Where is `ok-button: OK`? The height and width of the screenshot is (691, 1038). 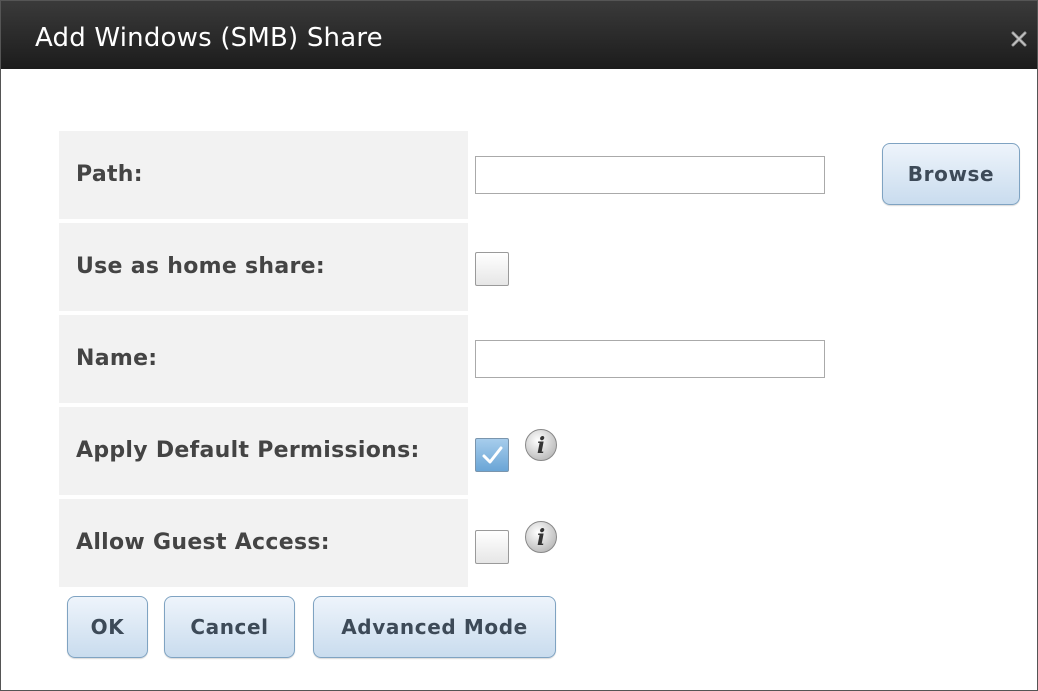
ok-button: OK is located at coordinates (107, 627).